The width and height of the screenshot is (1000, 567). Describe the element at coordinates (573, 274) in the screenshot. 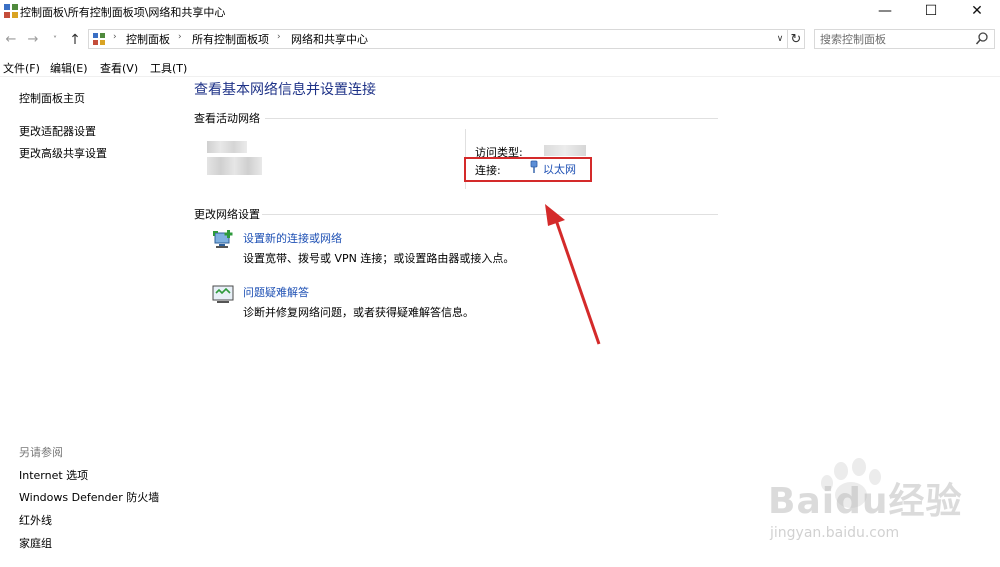

I see `annotation-arrow` at that location.